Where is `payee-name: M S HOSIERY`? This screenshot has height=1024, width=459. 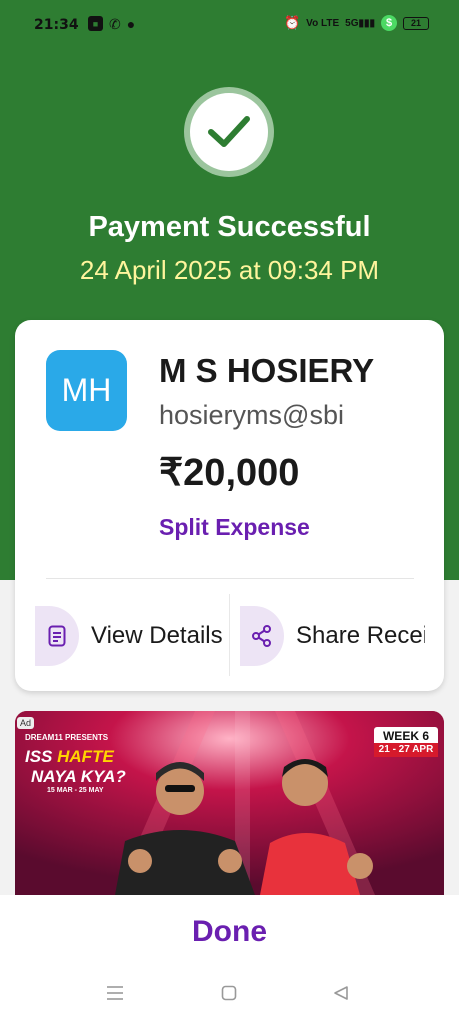
payee-name: M S HOSIERY is located at coordinates (267, 370).